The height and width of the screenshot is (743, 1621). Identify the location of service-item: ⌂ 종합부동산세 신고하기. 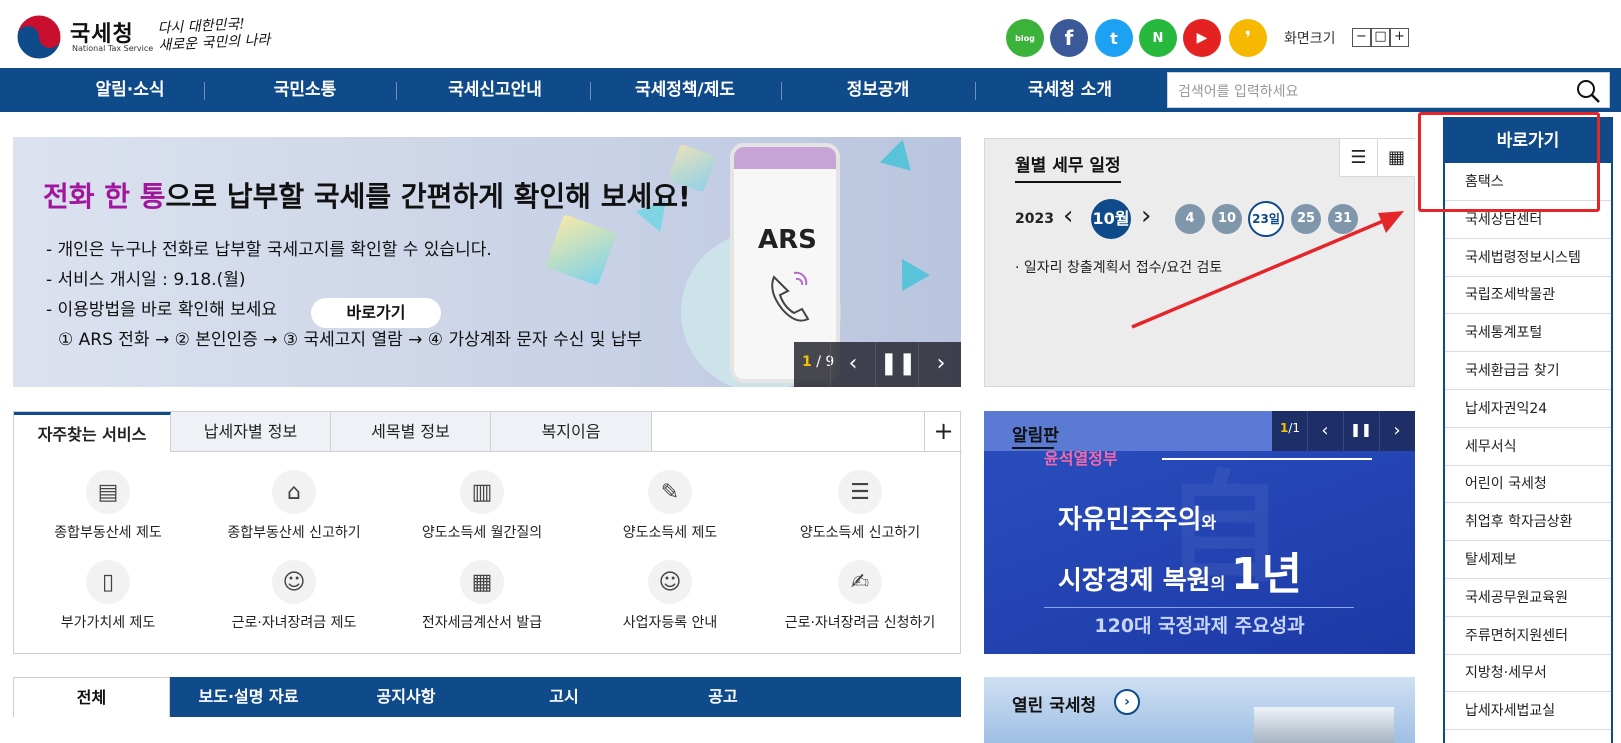
(294, 506).